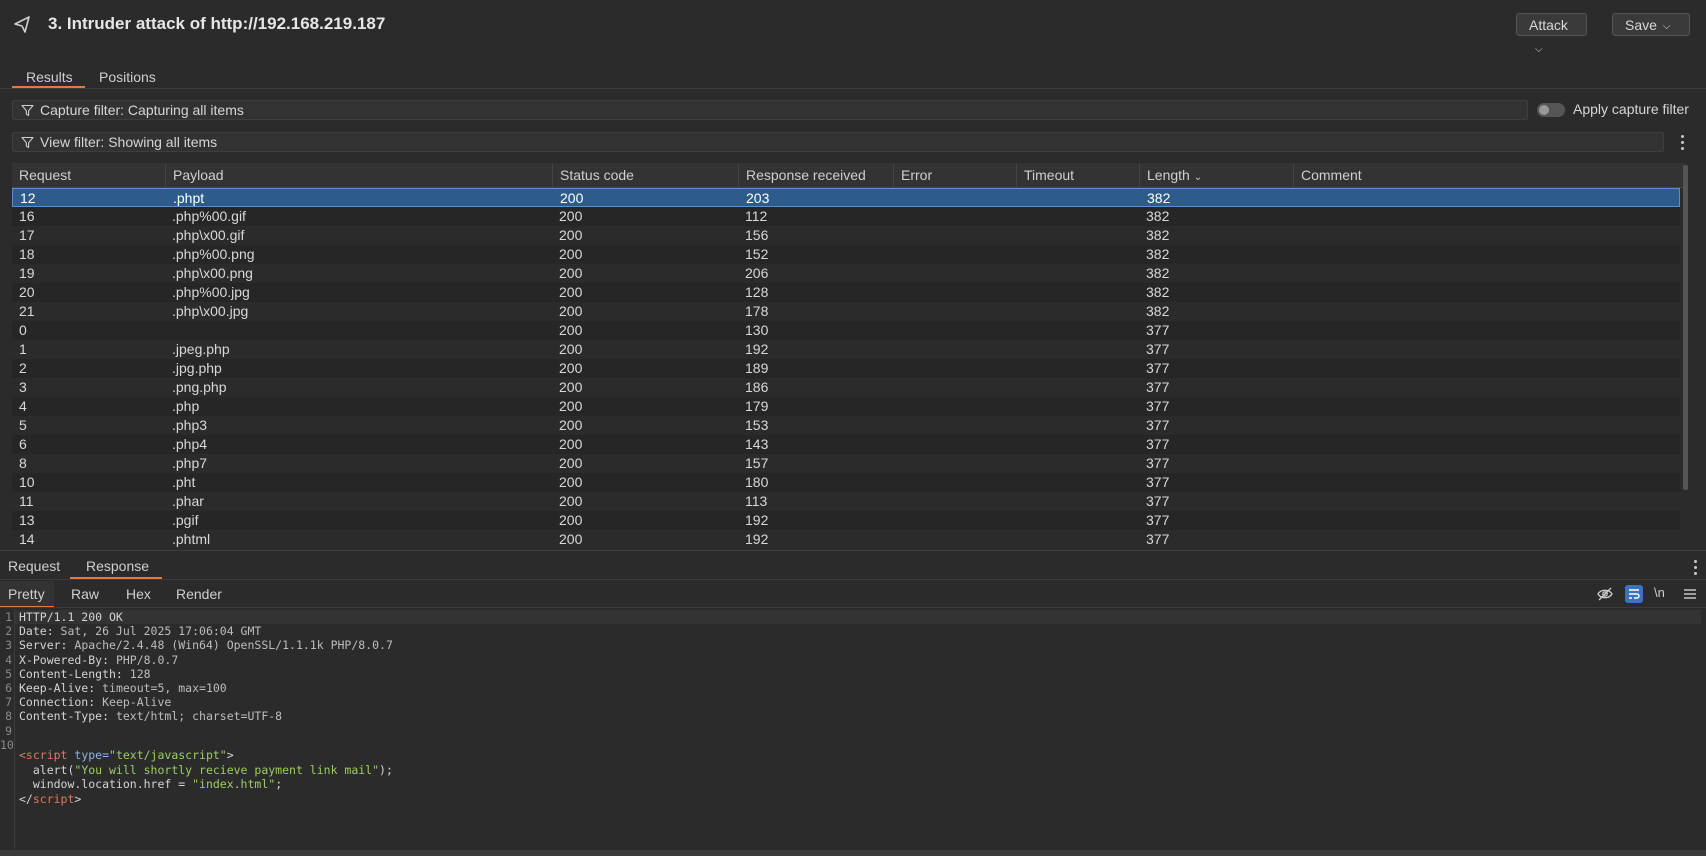  What do you see at coordinates (34, 566) in the screenshot?
I see `tab-request: Request` at bounding box center [34, 566].